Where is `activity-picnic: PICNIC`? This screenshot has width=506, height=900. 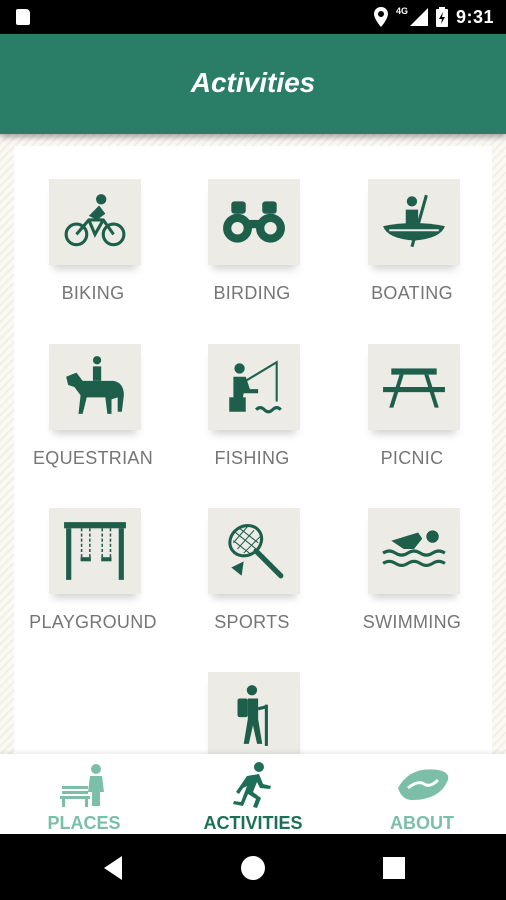
activity-picnic: PICNIC is located at coordinates (412, 414).